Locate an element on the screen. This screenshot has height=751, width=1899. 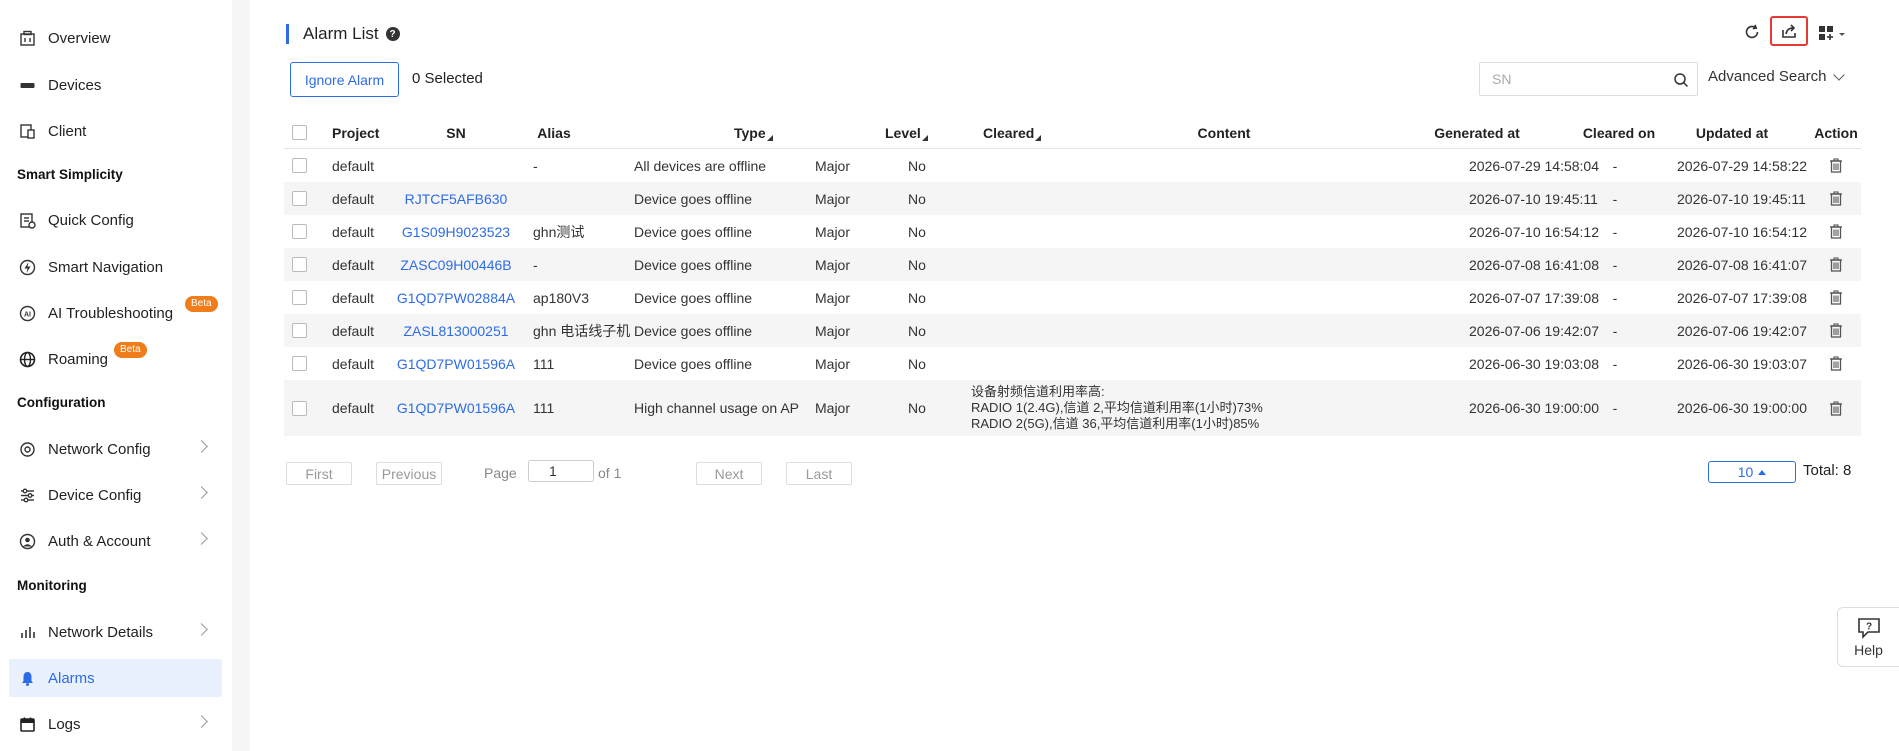
content-line: 设备射频信道利用率高: is located at coordinates (1038, 391).